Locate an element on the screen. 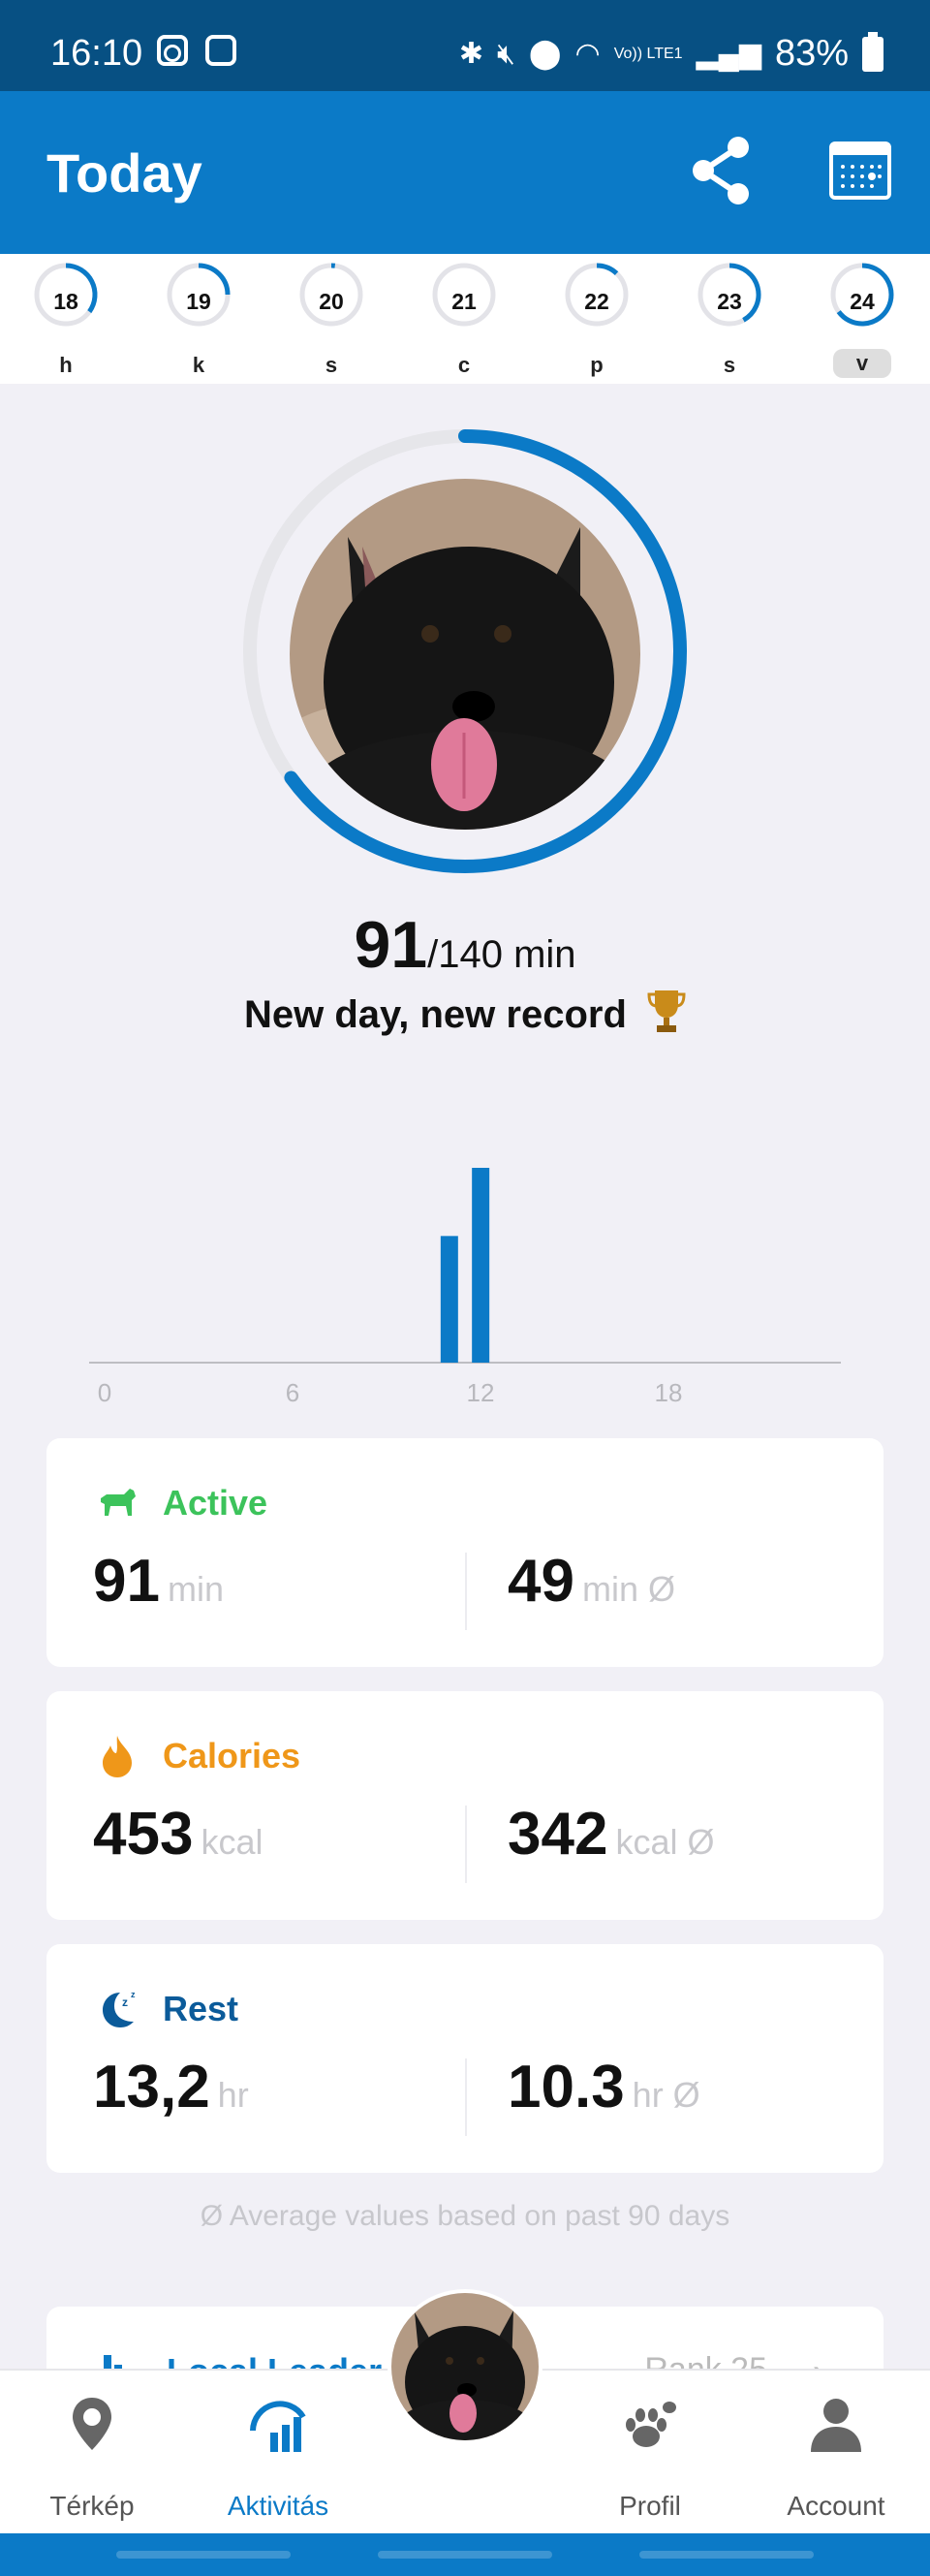 The height and width of the screenshot is (2576, 930). chart-tick-label: 18 is located at coordinates (669, 1391).